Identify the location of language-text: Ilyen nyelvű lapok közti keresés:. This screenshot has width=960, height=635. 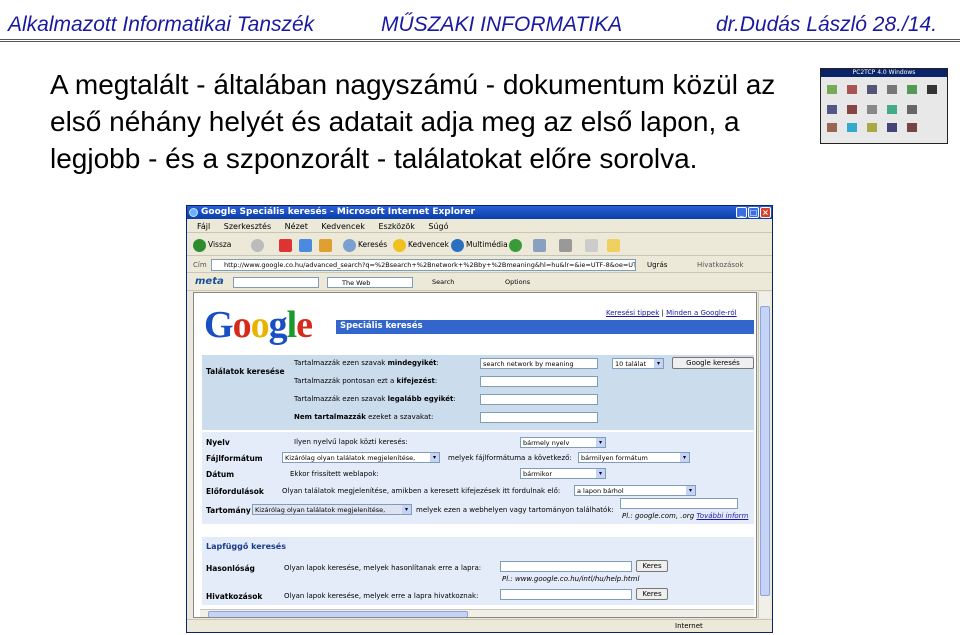
(351, 442).